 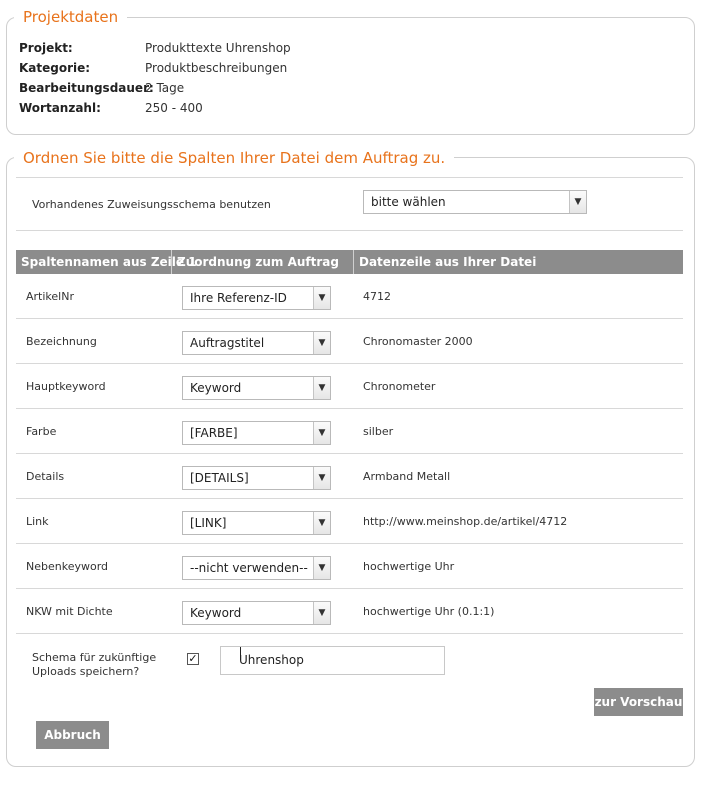 I want to click on row-data-farbe: silber, so click(x=378, y=431).